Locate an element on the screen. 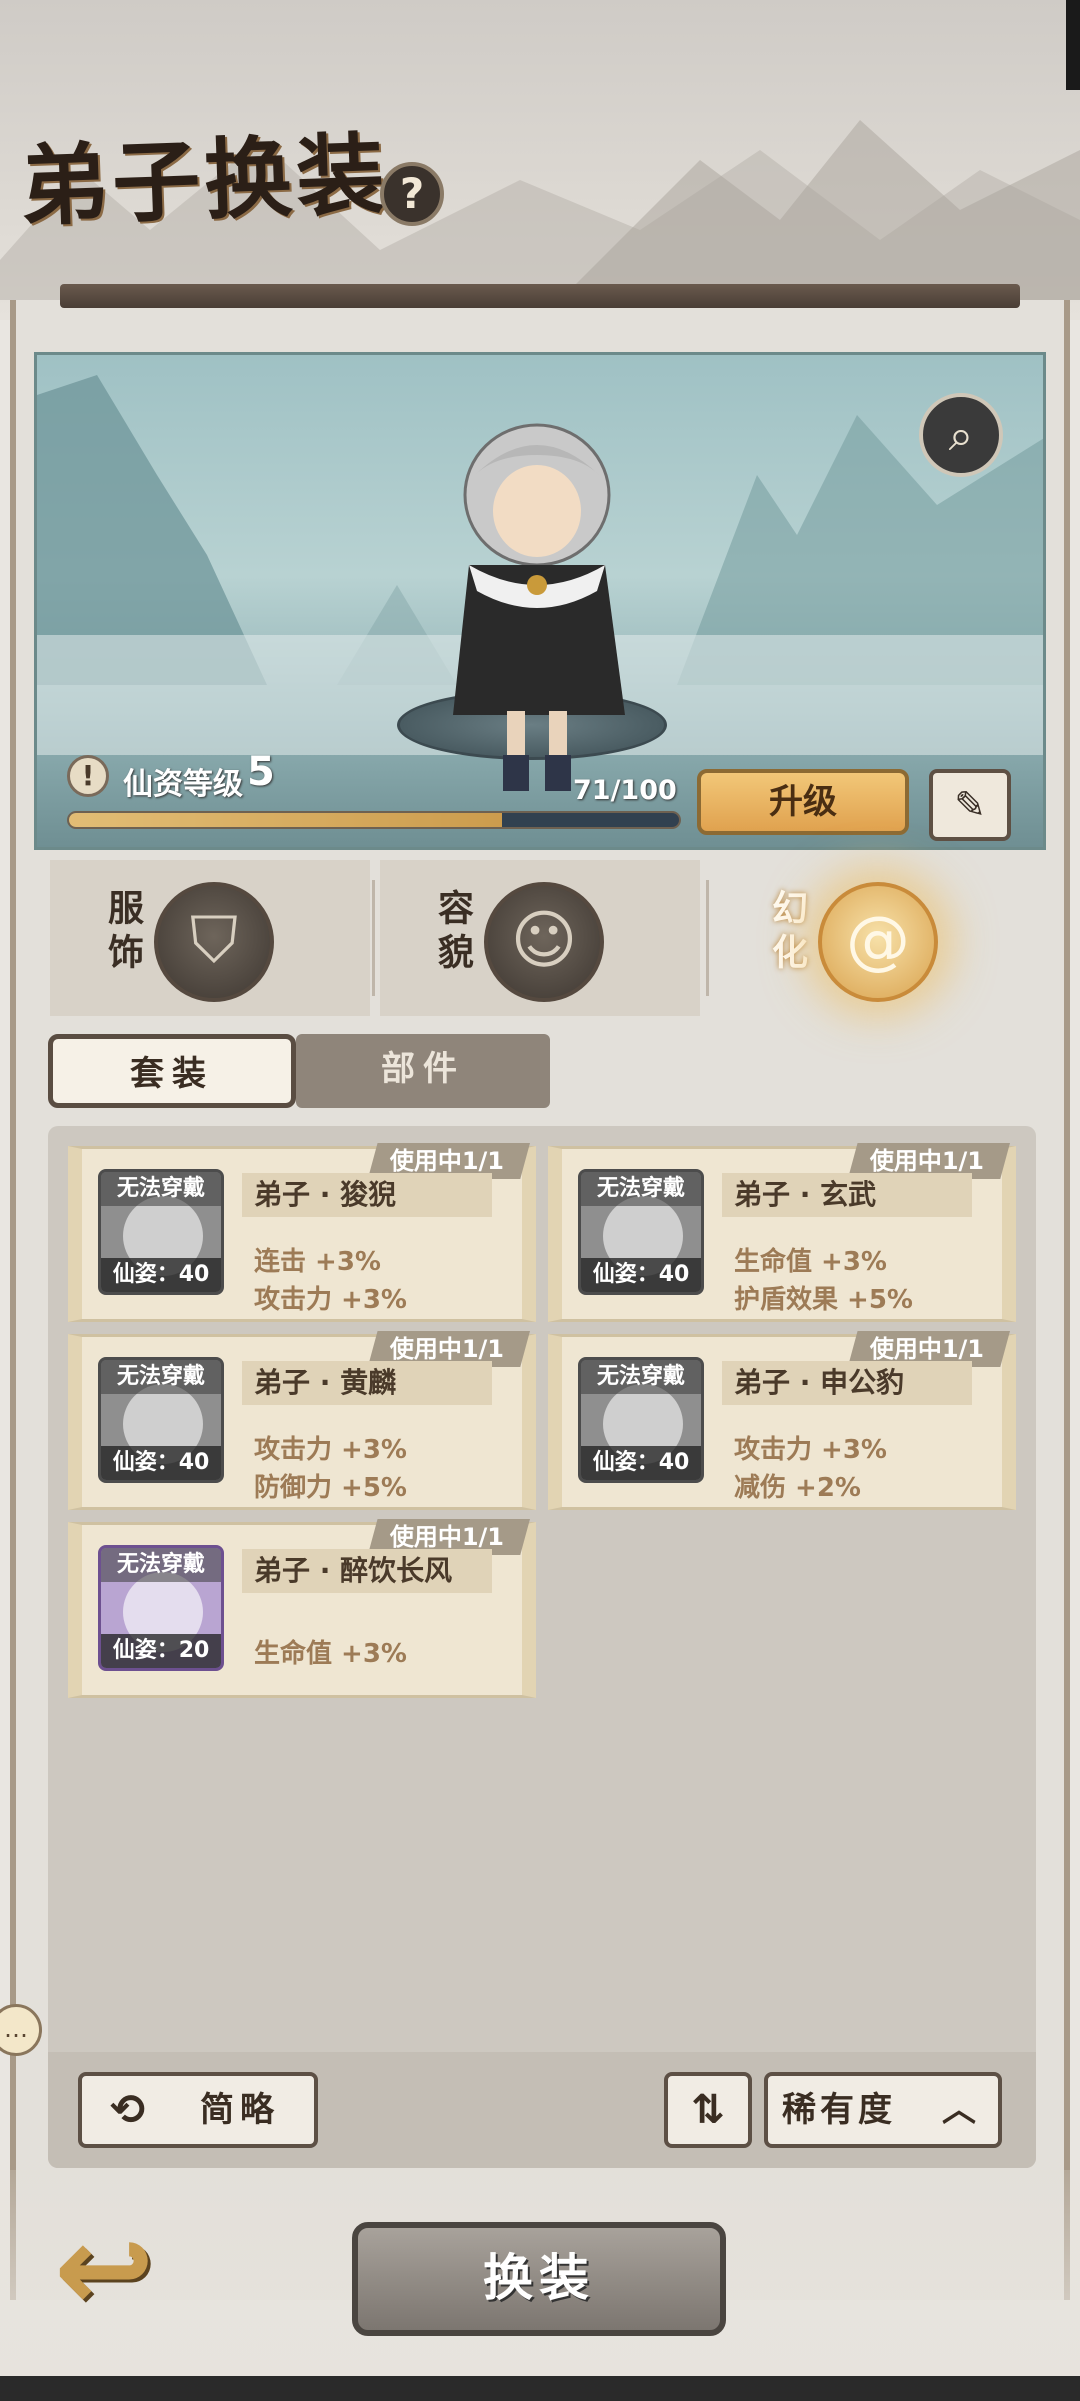  tab-transform-label: 幻化 is located at coordinates (786, 933).